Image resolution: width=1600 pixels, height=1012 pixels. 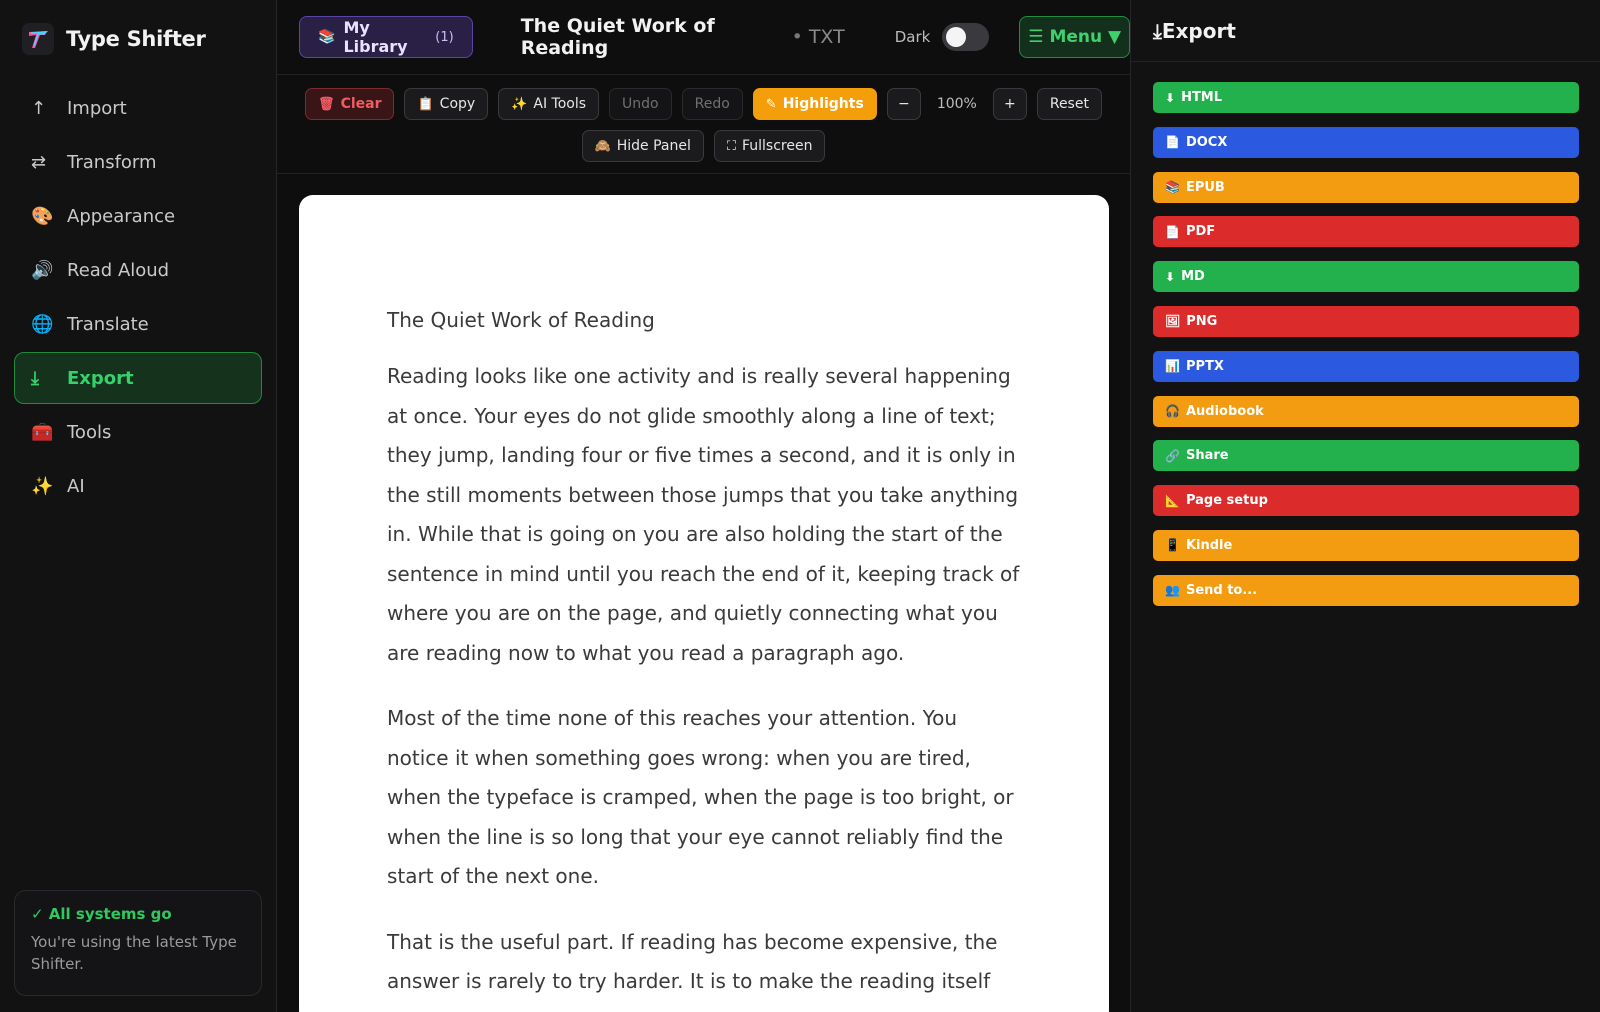 I want to click on export-button-label: HTML, so click(x=1202, y=97).